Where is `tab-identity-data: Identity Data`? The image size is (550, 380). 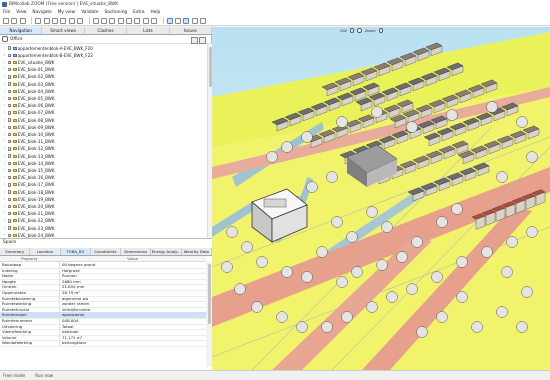
tab-identity-data: Identity Data is located at coordinates (197, 251).